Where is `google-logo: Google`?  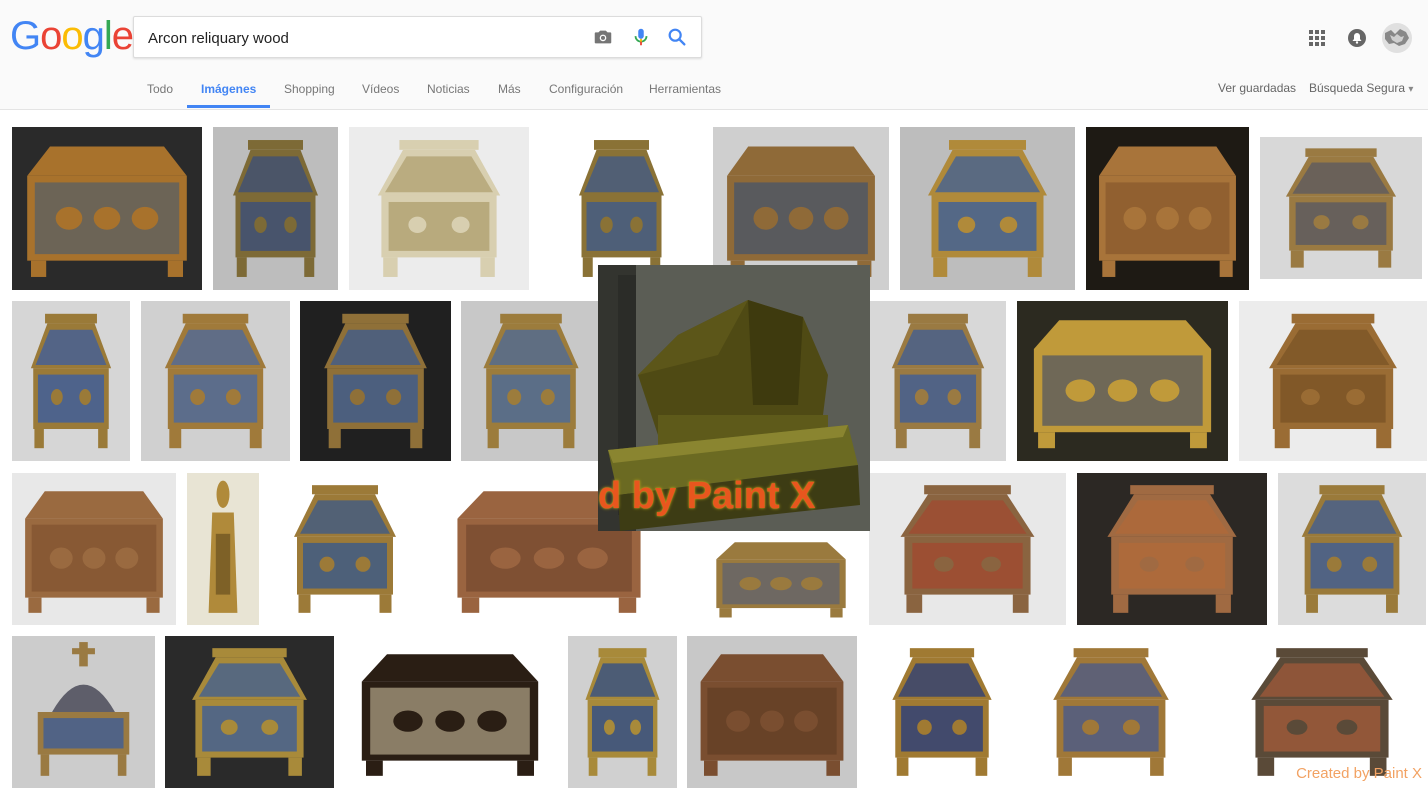 google-logo: Google is located at coordinates (72, 36).